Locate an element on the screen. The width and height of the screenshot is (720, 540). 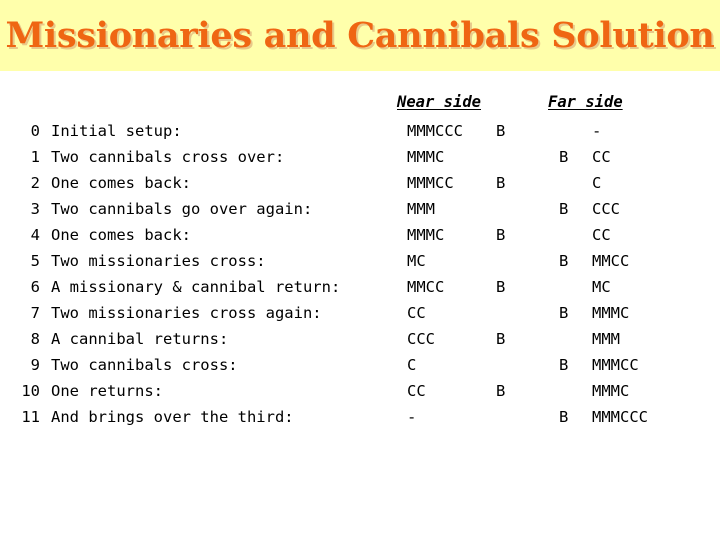
far-side-occupants: CCC is located at coordinates (606, 209).